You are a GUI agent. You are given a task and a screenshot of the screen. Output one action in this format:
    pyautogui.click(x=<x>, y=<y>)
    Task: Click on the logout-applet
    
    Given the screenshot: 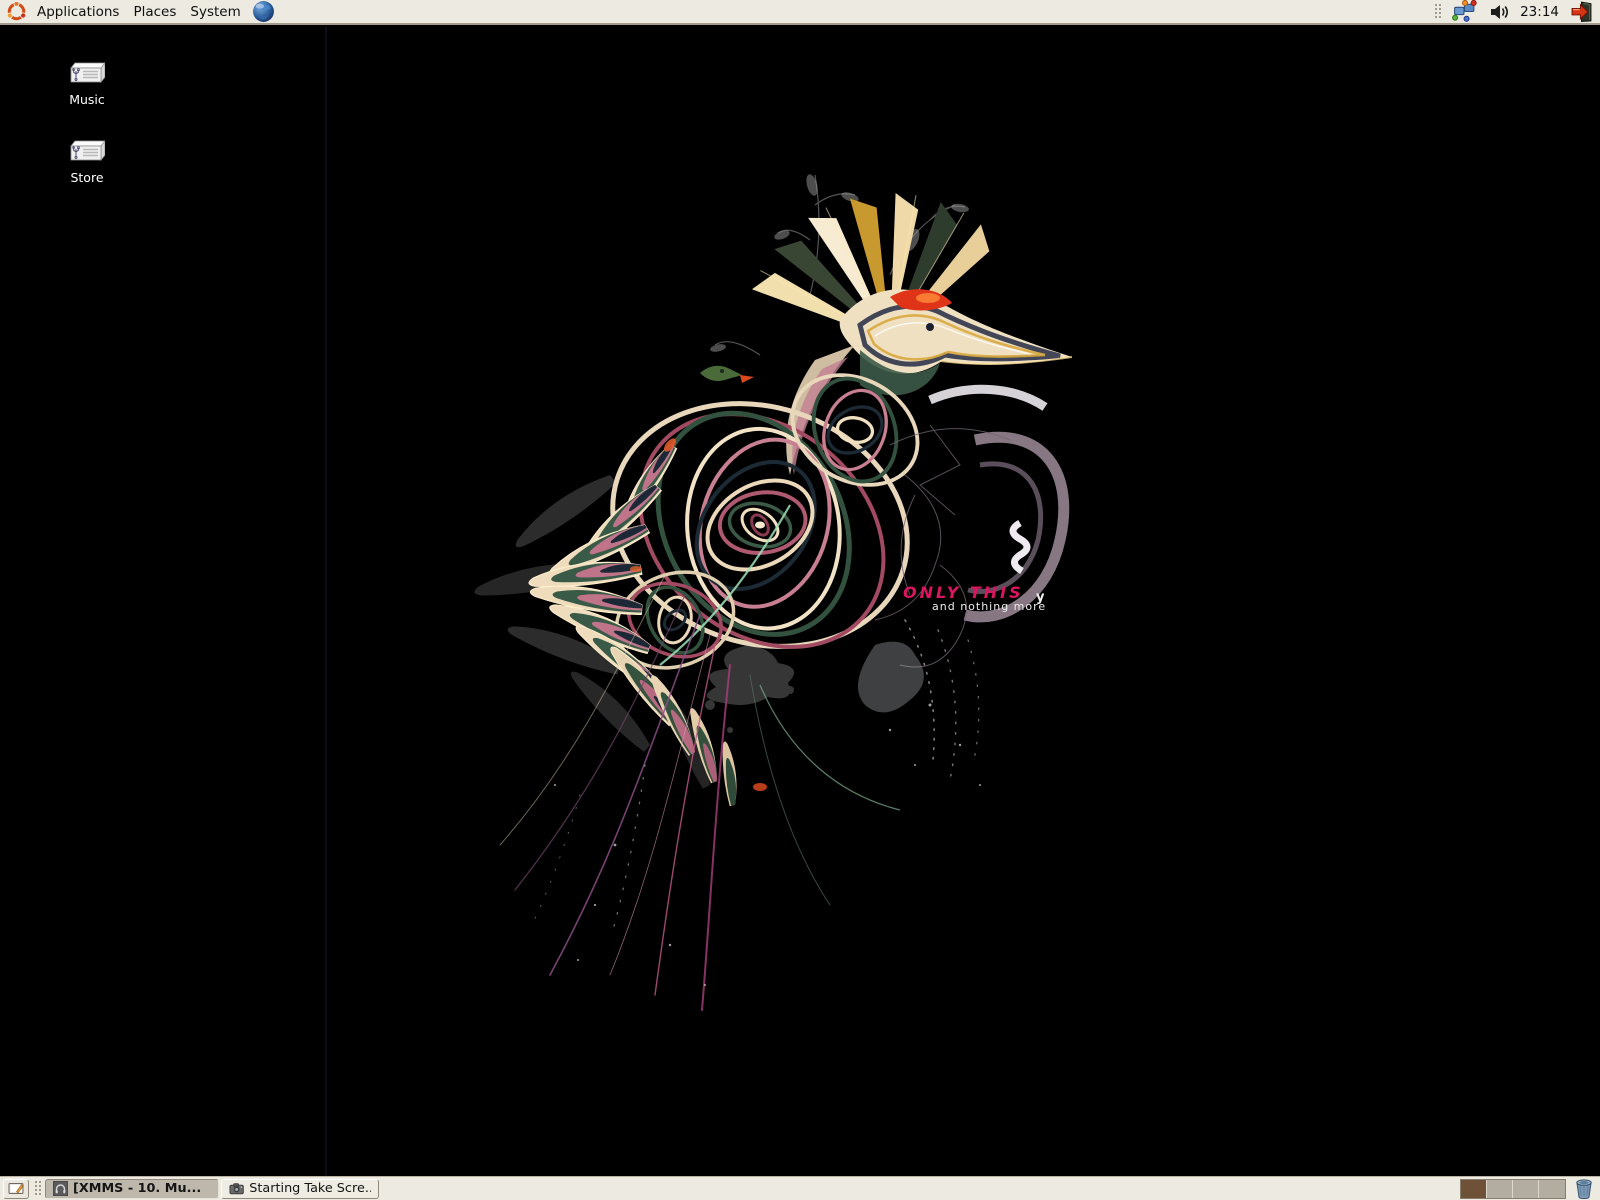 What is the action you would take?
    pyautogui.click(x=1581, y=11)
    